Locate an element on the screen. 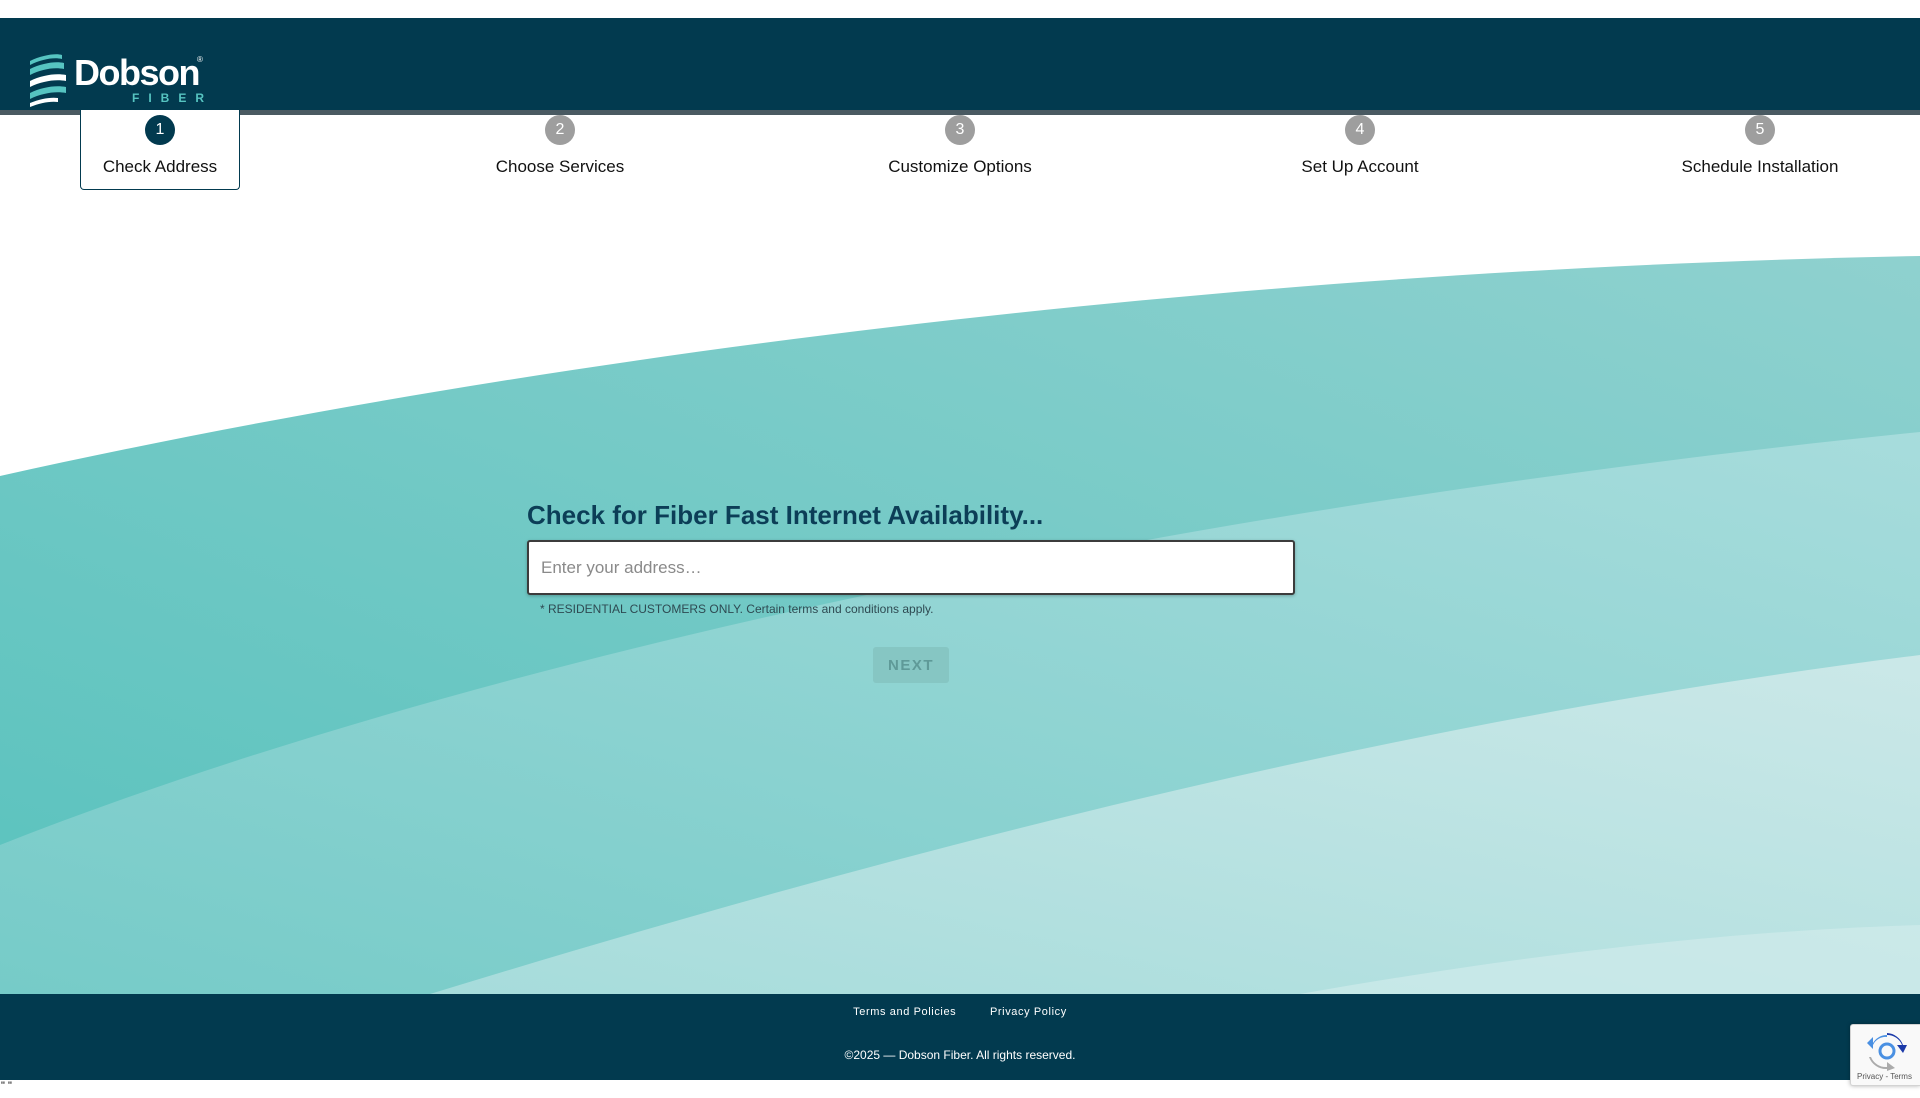  step-label: Customize Options is located at coordinates (960, 166).